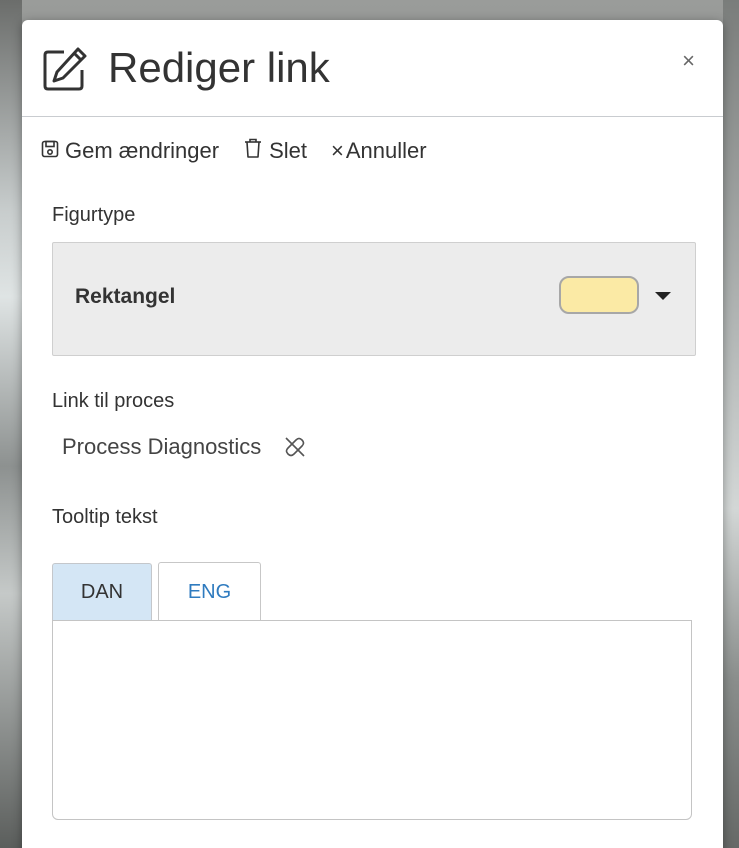 The width and height of the screenshot is (739, 848). I want to click on save-button-label: Gem ændringer, so click(142, 150).